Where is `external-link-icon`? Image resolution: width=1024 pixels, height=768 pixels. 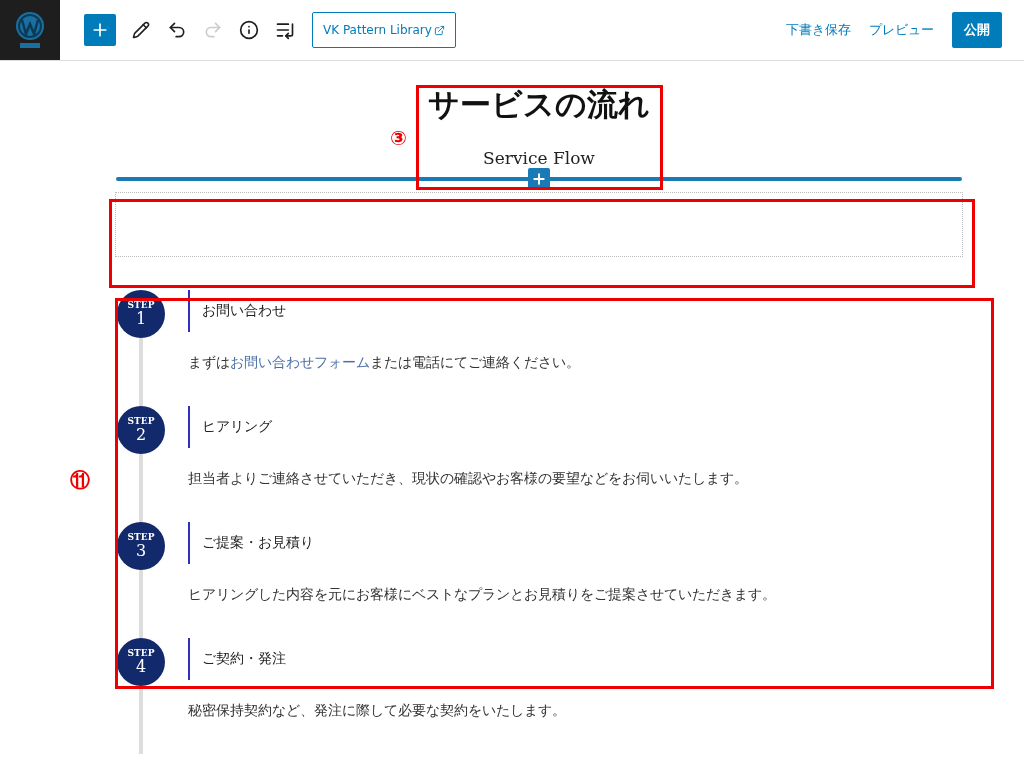
external-link-icon is located at coordinates (439, 30).